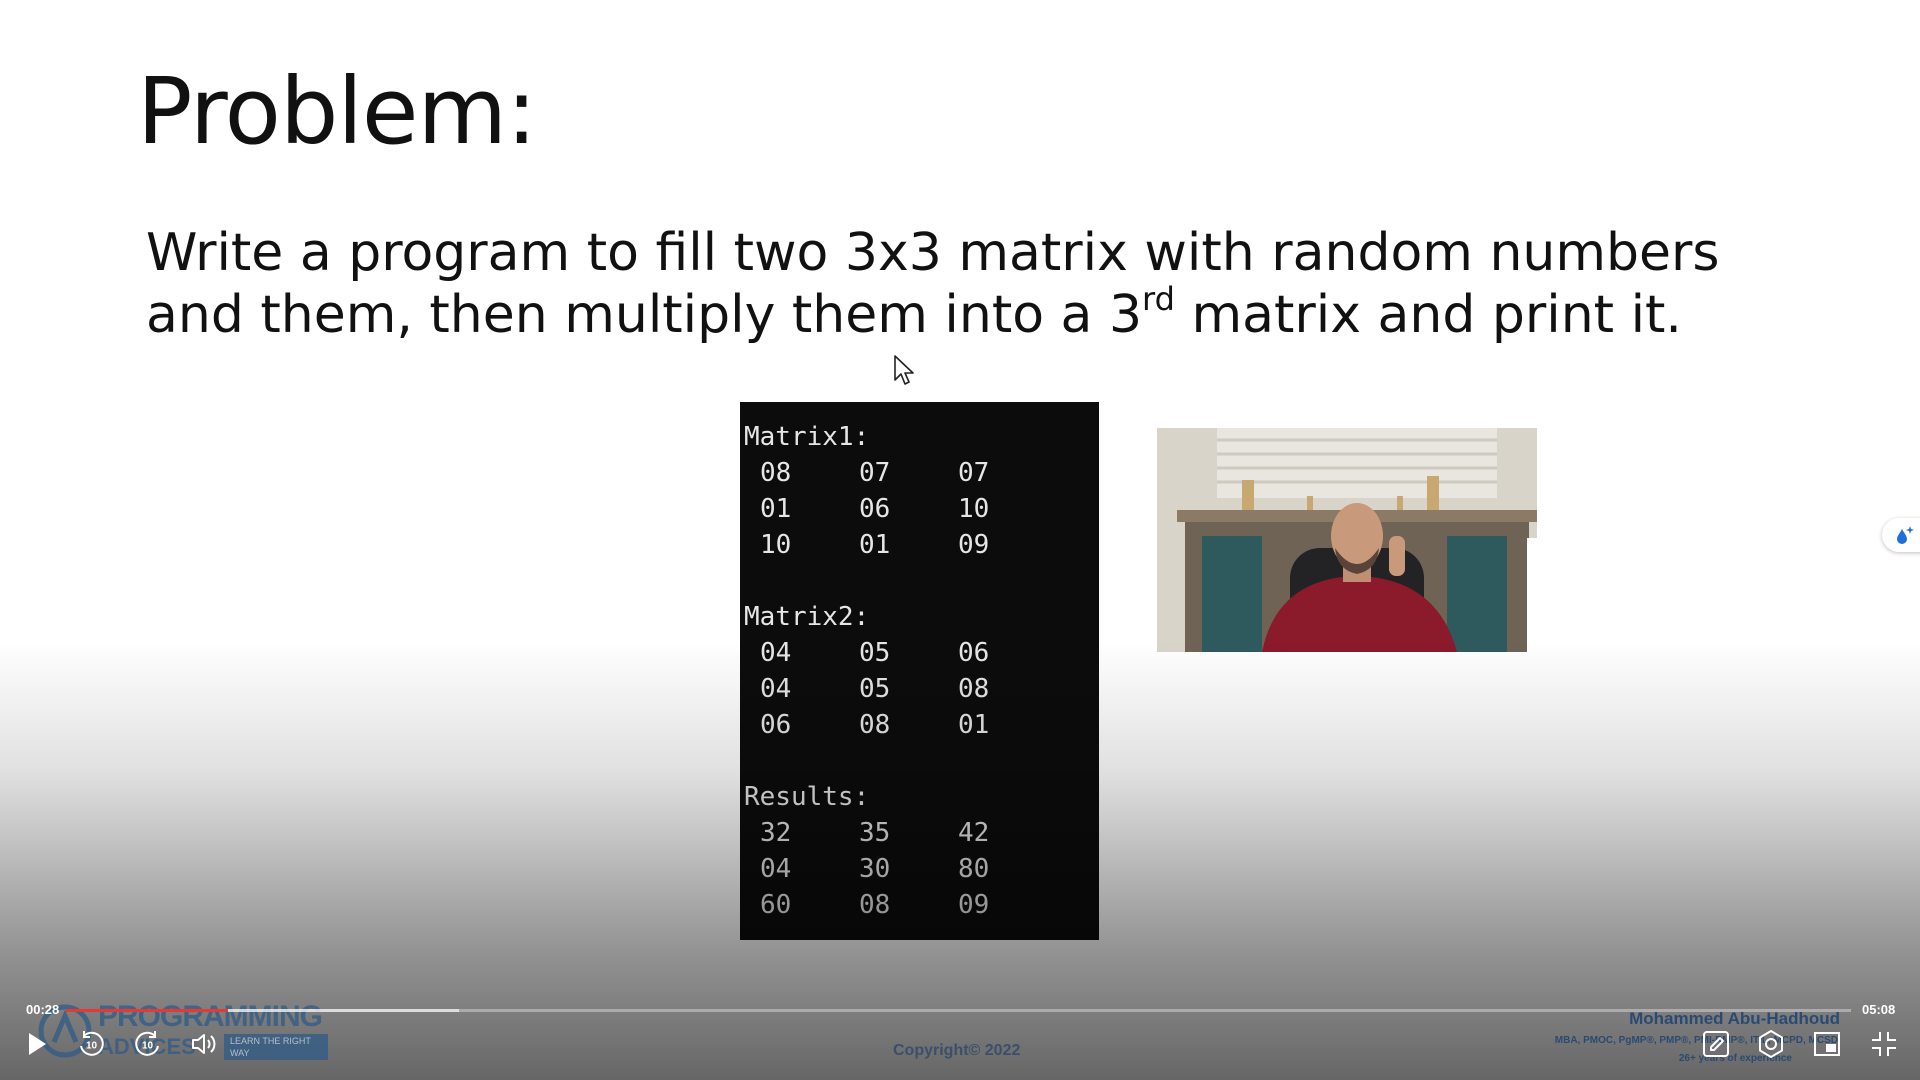 This screenshot has height=1080, width=1920. What do you see at coordinates (644, 315) in the screenshot?
I see `problem-line-2-start: and them, then multiply them into a 3` at bounding box center [644, 315].